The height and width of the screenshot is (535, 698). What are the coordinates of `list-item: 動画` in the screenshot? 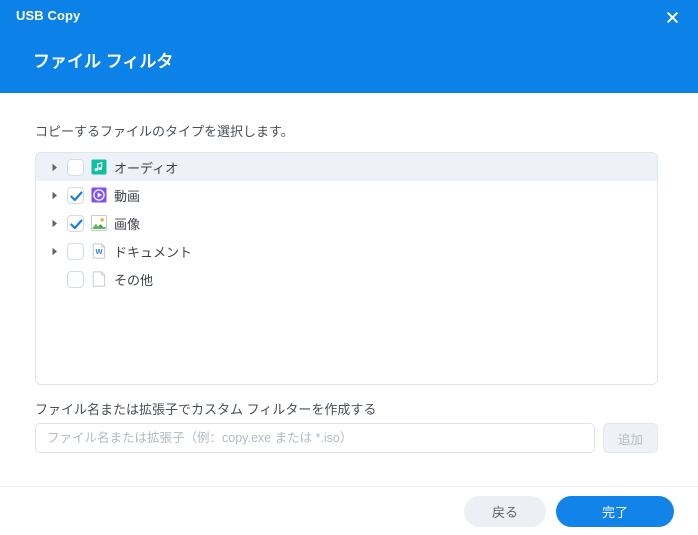 It's located at (346, 195).